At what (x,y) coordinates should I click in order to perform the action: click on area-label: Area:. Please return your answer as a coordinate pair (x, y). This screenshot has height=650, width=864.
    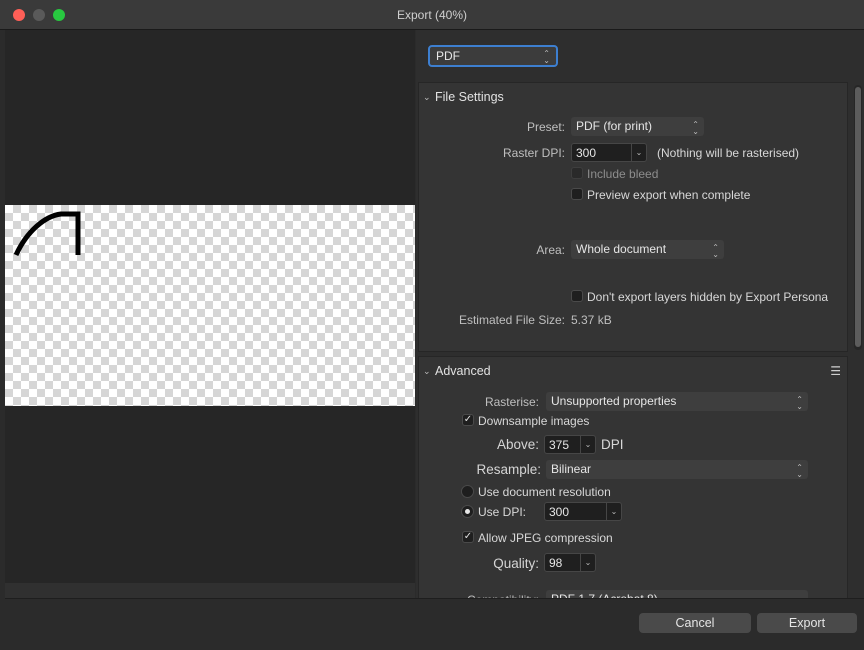
    Looking at the image, I should click on (550, 250).